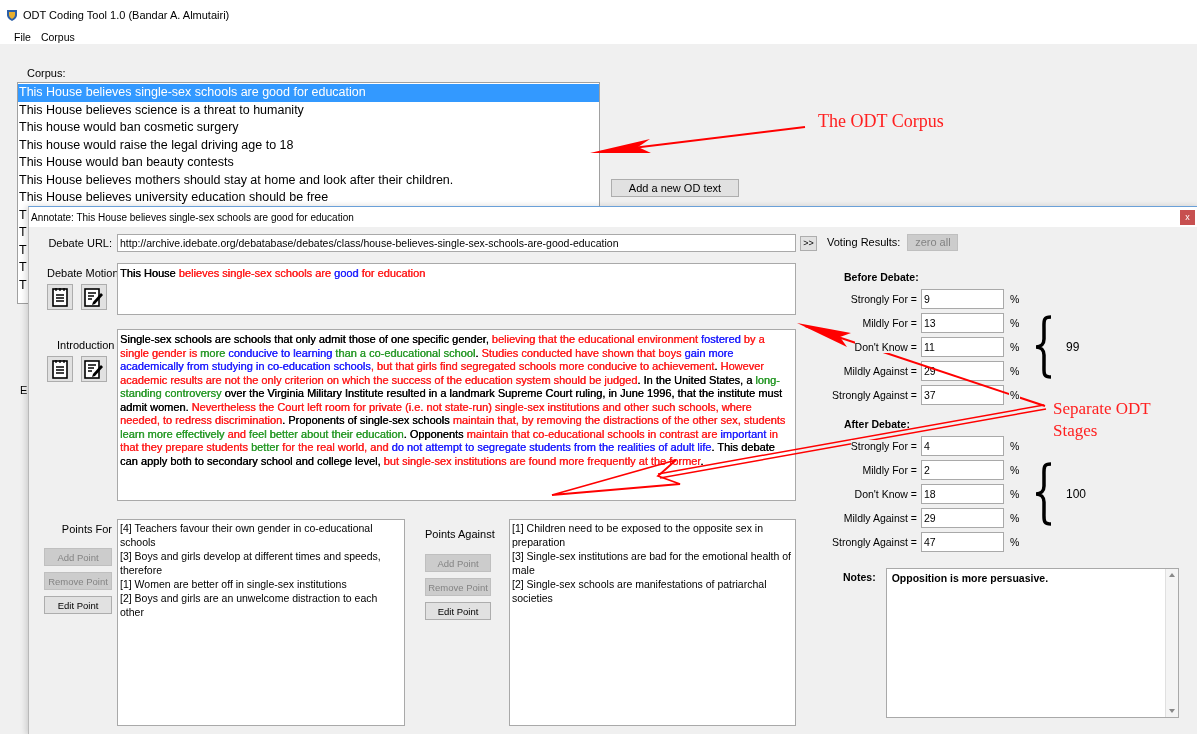  Describe the element at coordinates (652, 591) in the screenshot. I see `list-item: [2] Single-sex schools are manifestations of patriarchal societies` at that location.